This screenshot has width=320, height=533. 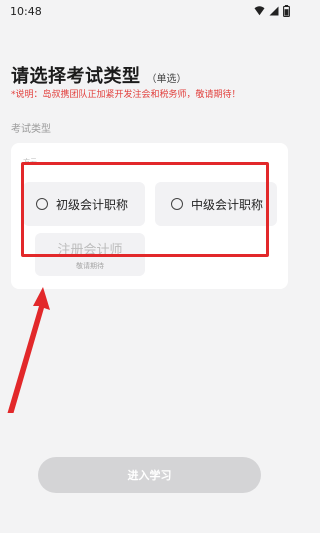 What do you see at coordinates (166, 79) in the screenshot?
I see `single-choice-note: （单选）` at bounding box center [166, 79].